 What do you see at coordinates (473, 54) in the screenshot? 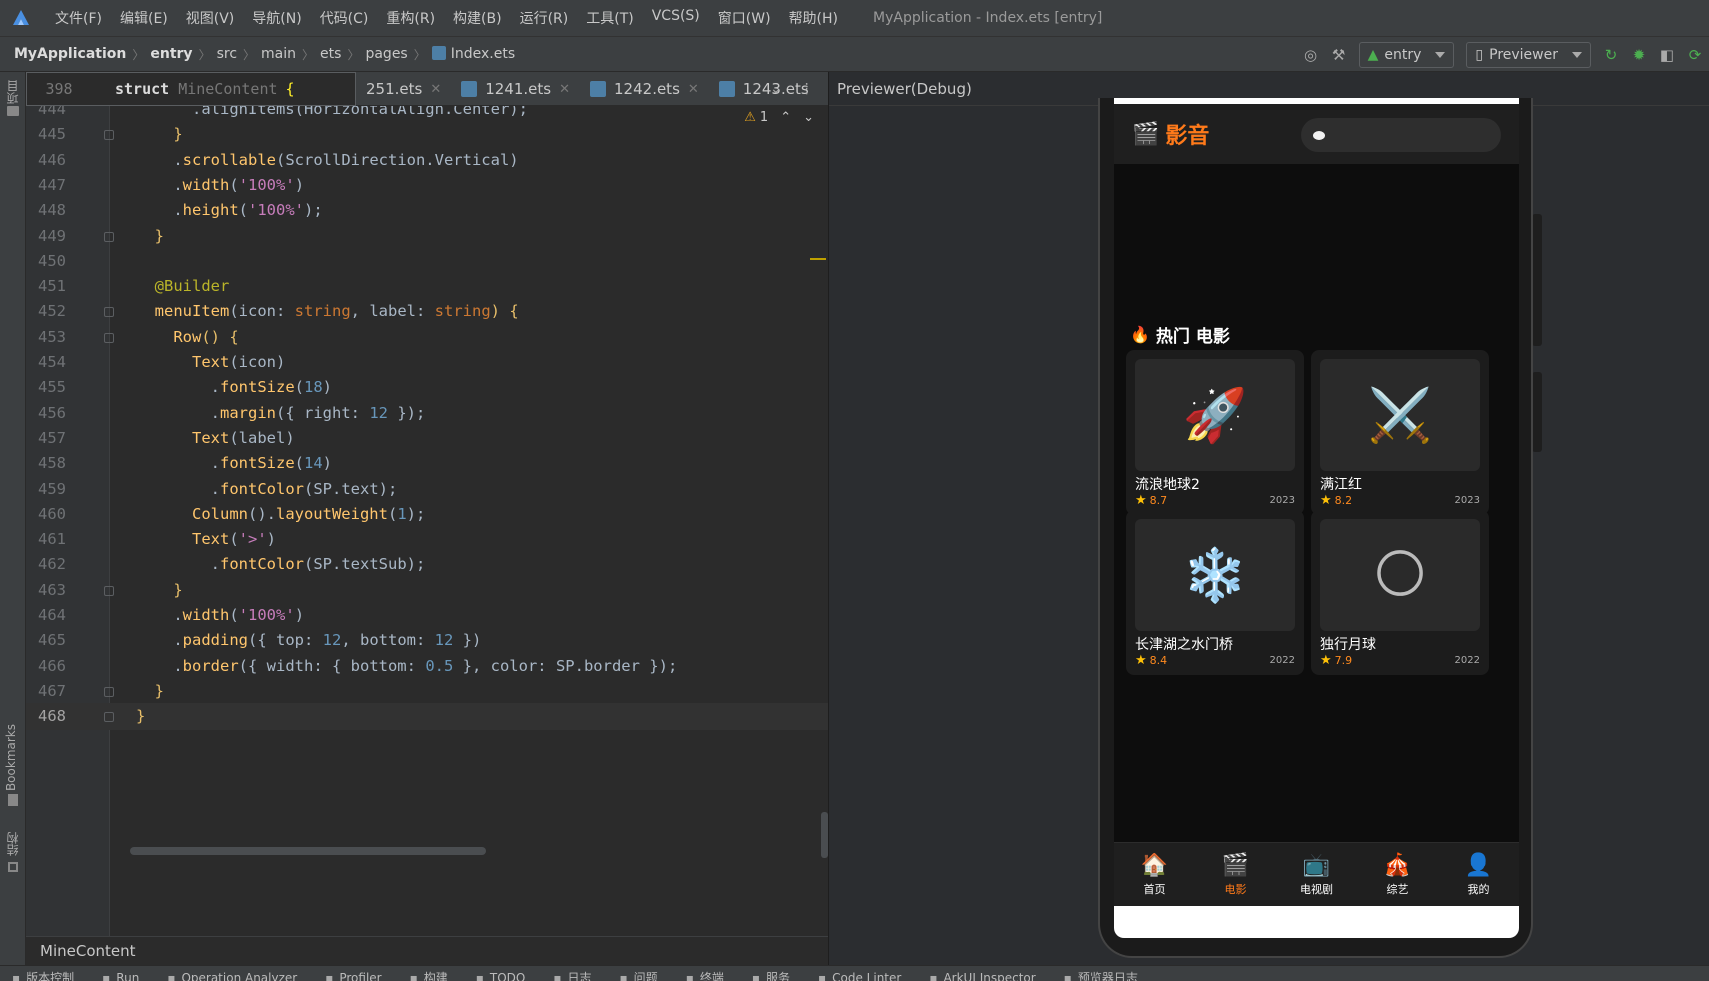
I see `breadcrumb-item: Index.ets` at bounding box center [473, 54].